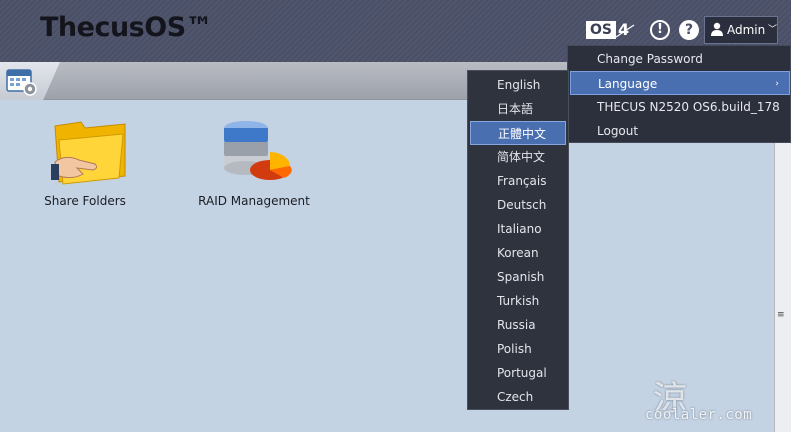 This screenshot has height=432, width=791. Describe the element at coordinates (679, 131) in the screenshot. I see `menu-item-logout: Logout` at that location.